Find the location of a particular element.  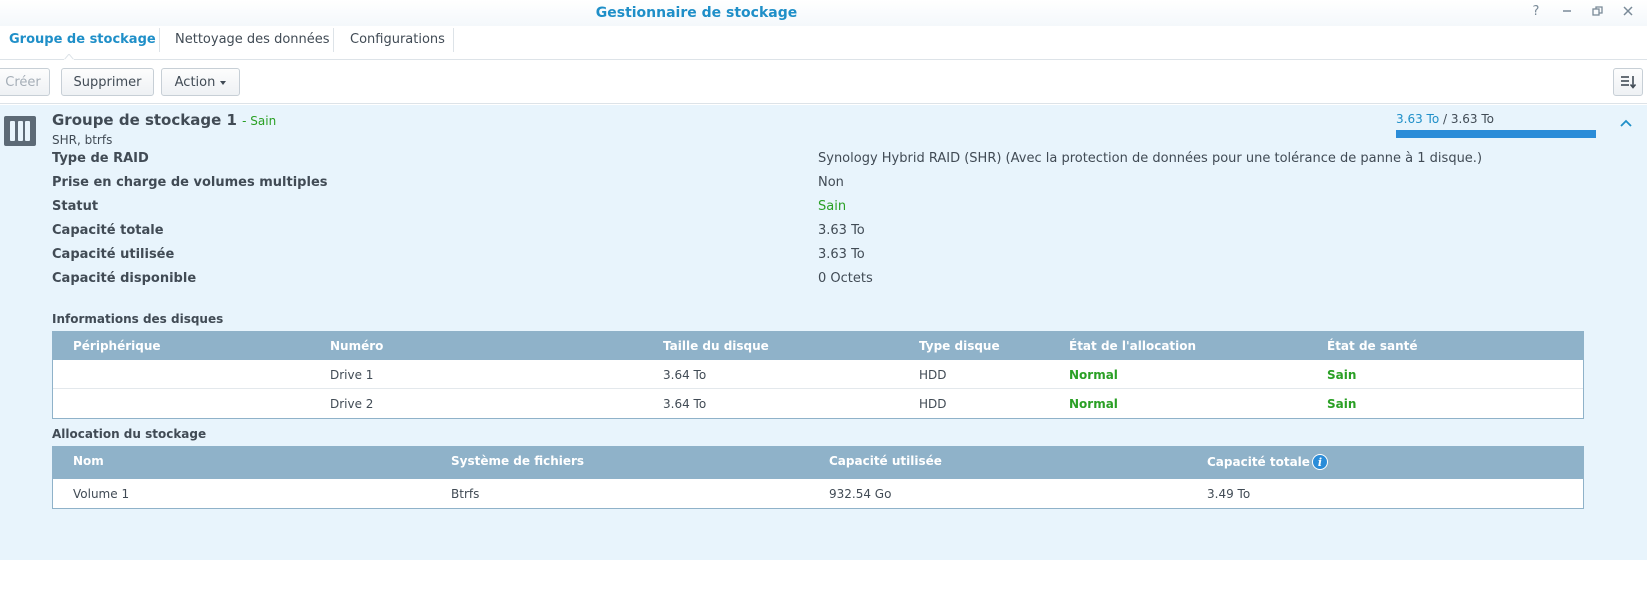

info-icon: i is located at coordinates (1319, 462).